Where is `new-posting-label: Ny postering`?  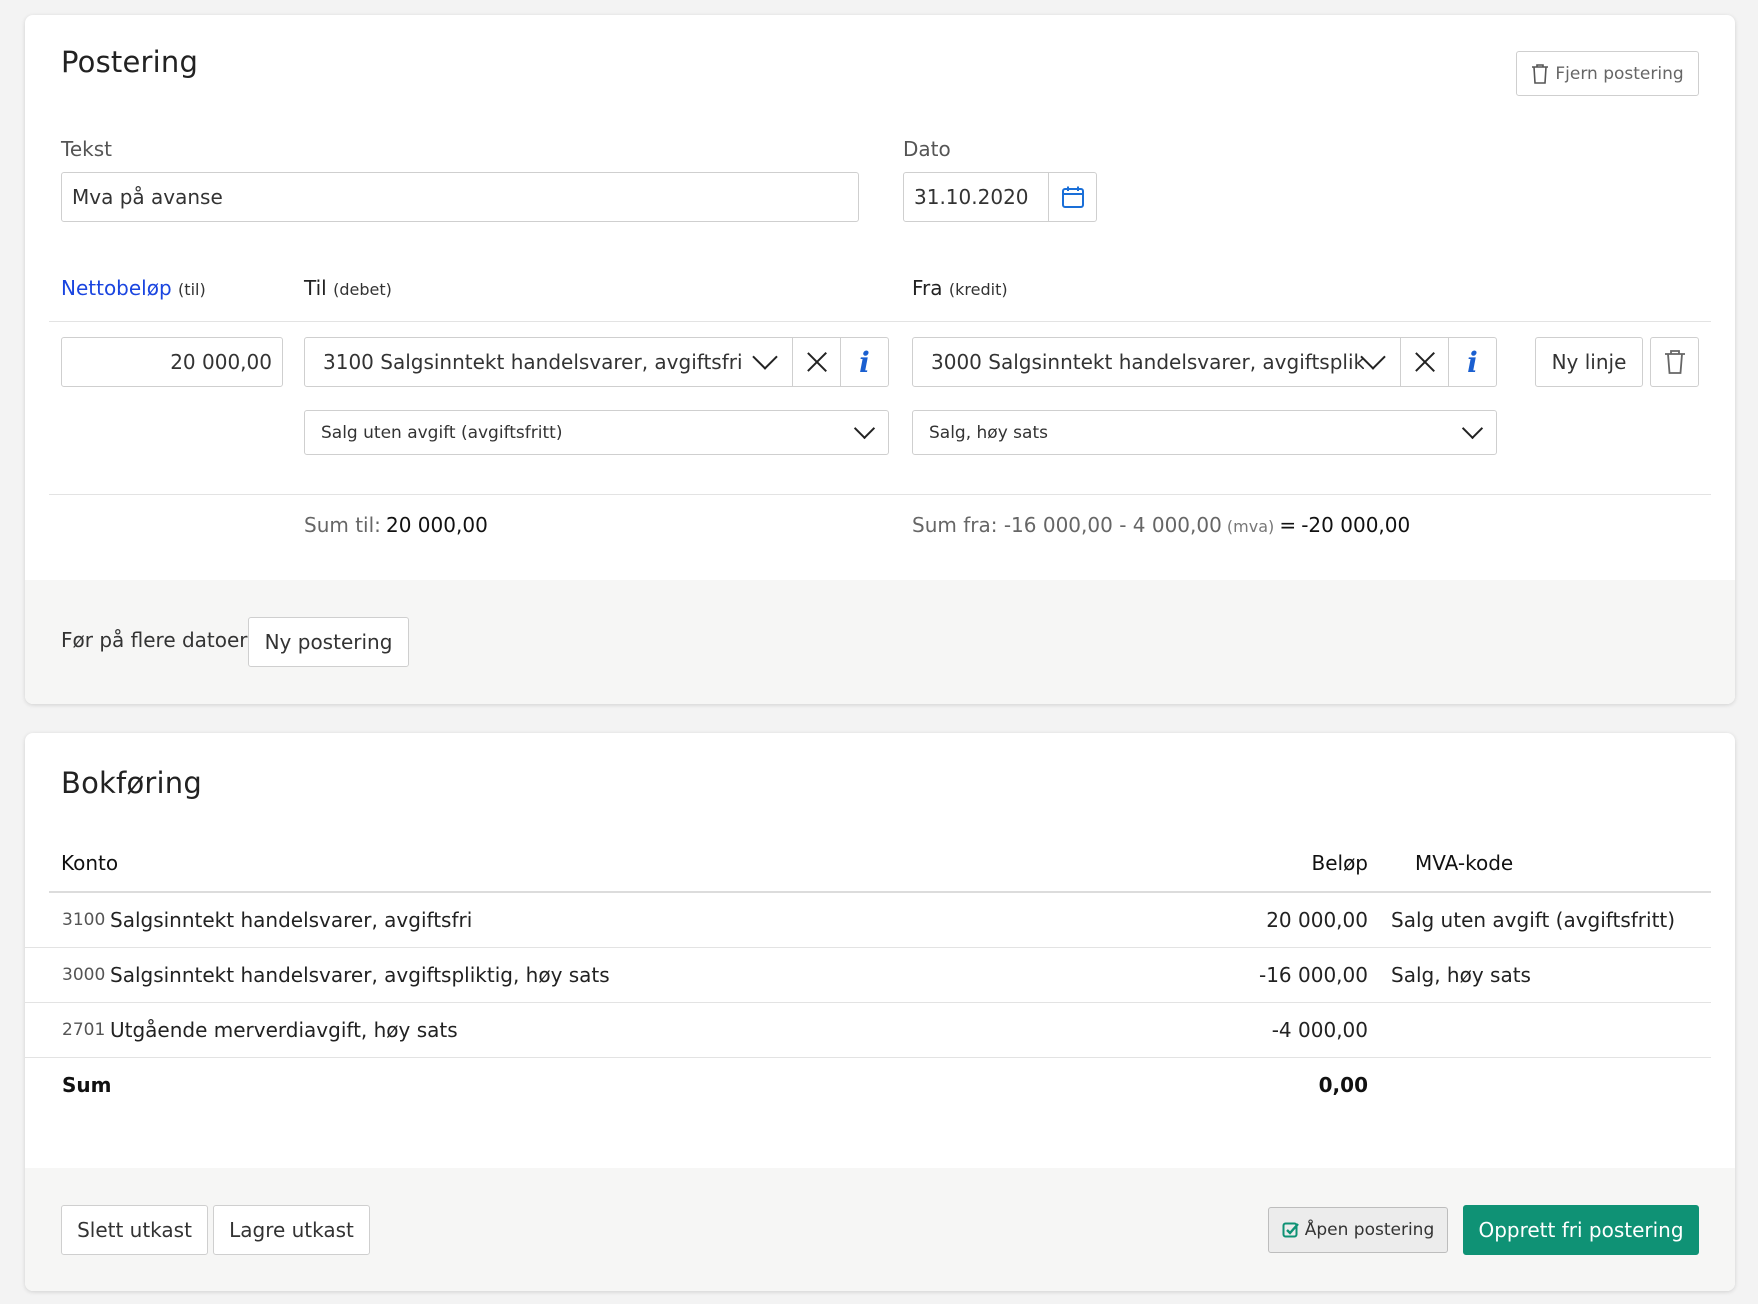 new-posting-label: Ny postering is located at coordinates (328, 642).